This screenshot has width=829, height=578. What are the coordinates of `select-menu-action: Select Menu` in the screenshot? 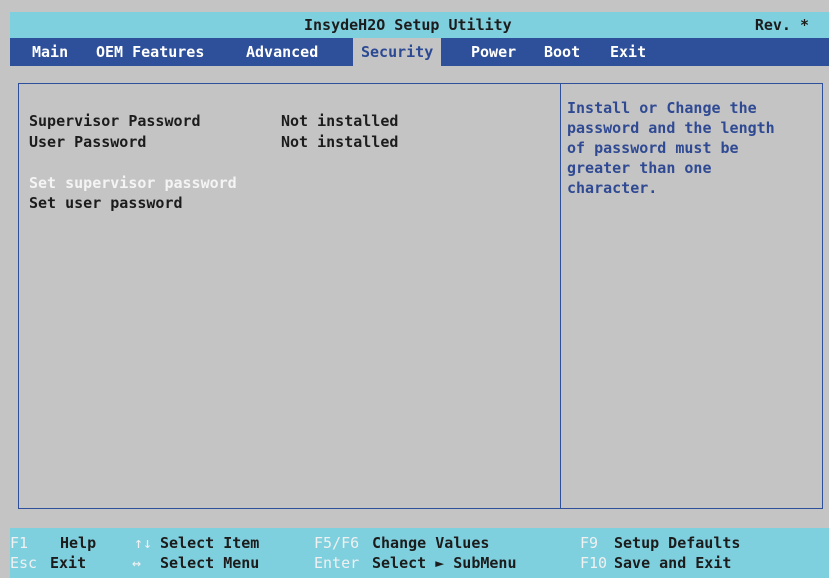 It's located at (210, 563).